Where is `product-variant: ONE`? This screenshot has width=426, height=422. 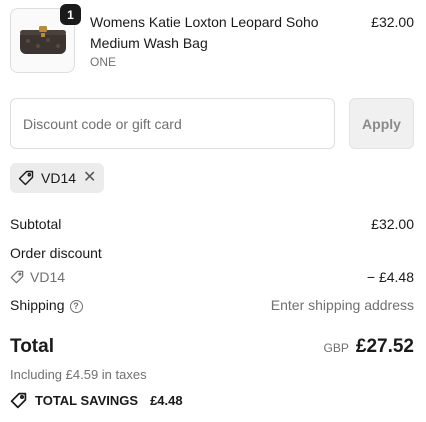 product-variant: ONE is located at coordinates (103, 62).